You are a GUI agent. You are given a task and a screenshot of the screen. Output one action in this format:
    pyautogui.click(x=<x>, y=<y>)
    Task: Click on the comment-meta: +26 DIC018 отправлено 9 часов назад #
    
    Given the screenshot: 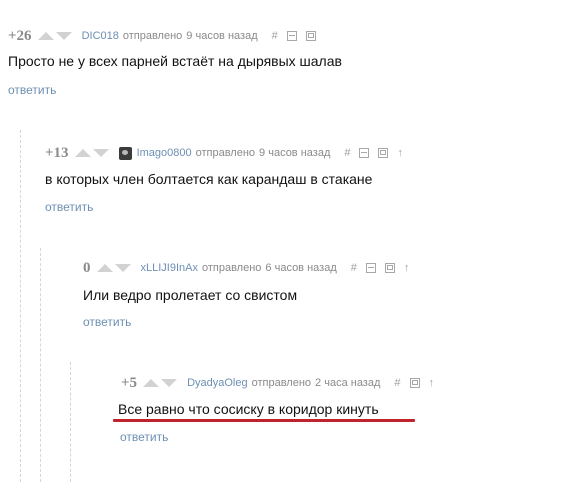 What is the action you would take?
    pyautogui.click(x=166, y=36)
    